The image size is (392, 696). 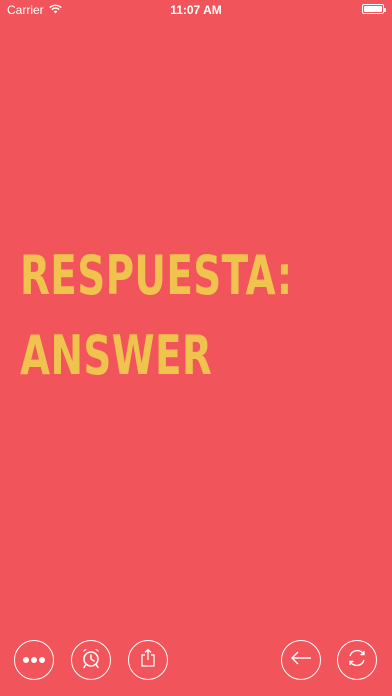 I want to click on status-right, so click(x=374, y=9).